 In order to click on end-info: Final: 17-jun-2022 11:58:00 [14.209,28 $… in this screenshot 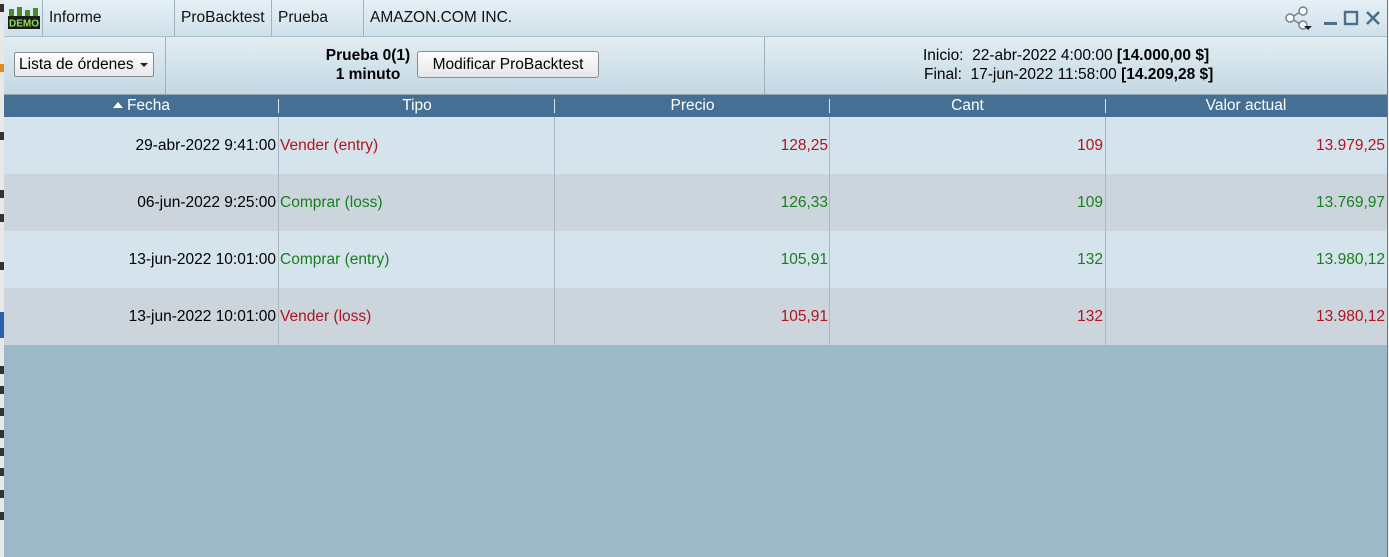, I will do `click(1068, 75)`.